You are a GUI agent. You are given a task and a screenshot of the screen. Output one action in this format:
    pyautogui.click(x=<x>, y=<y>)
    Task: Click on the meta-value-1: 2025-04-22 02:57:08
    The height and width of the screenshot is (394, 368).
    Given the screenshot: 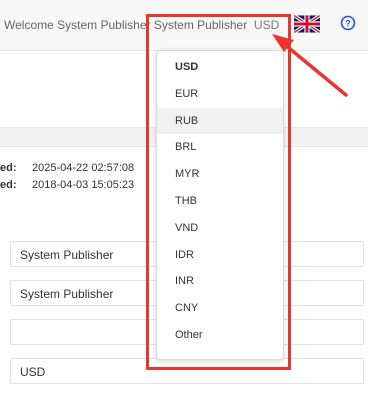 What is the action you would take?
    pyautogui.click(x=83, y=168)
    